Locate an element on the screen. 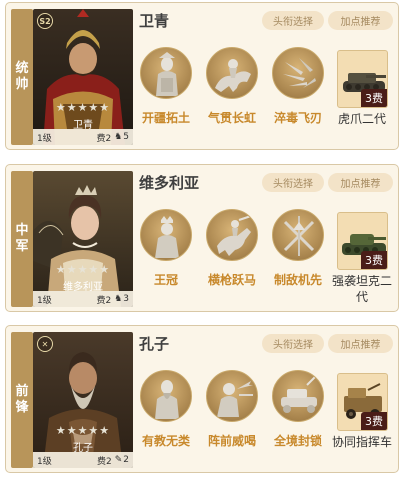 The height and width of the screenshot is (479, 405). crossed-weapons-icon is located at coordinates (298, 235).